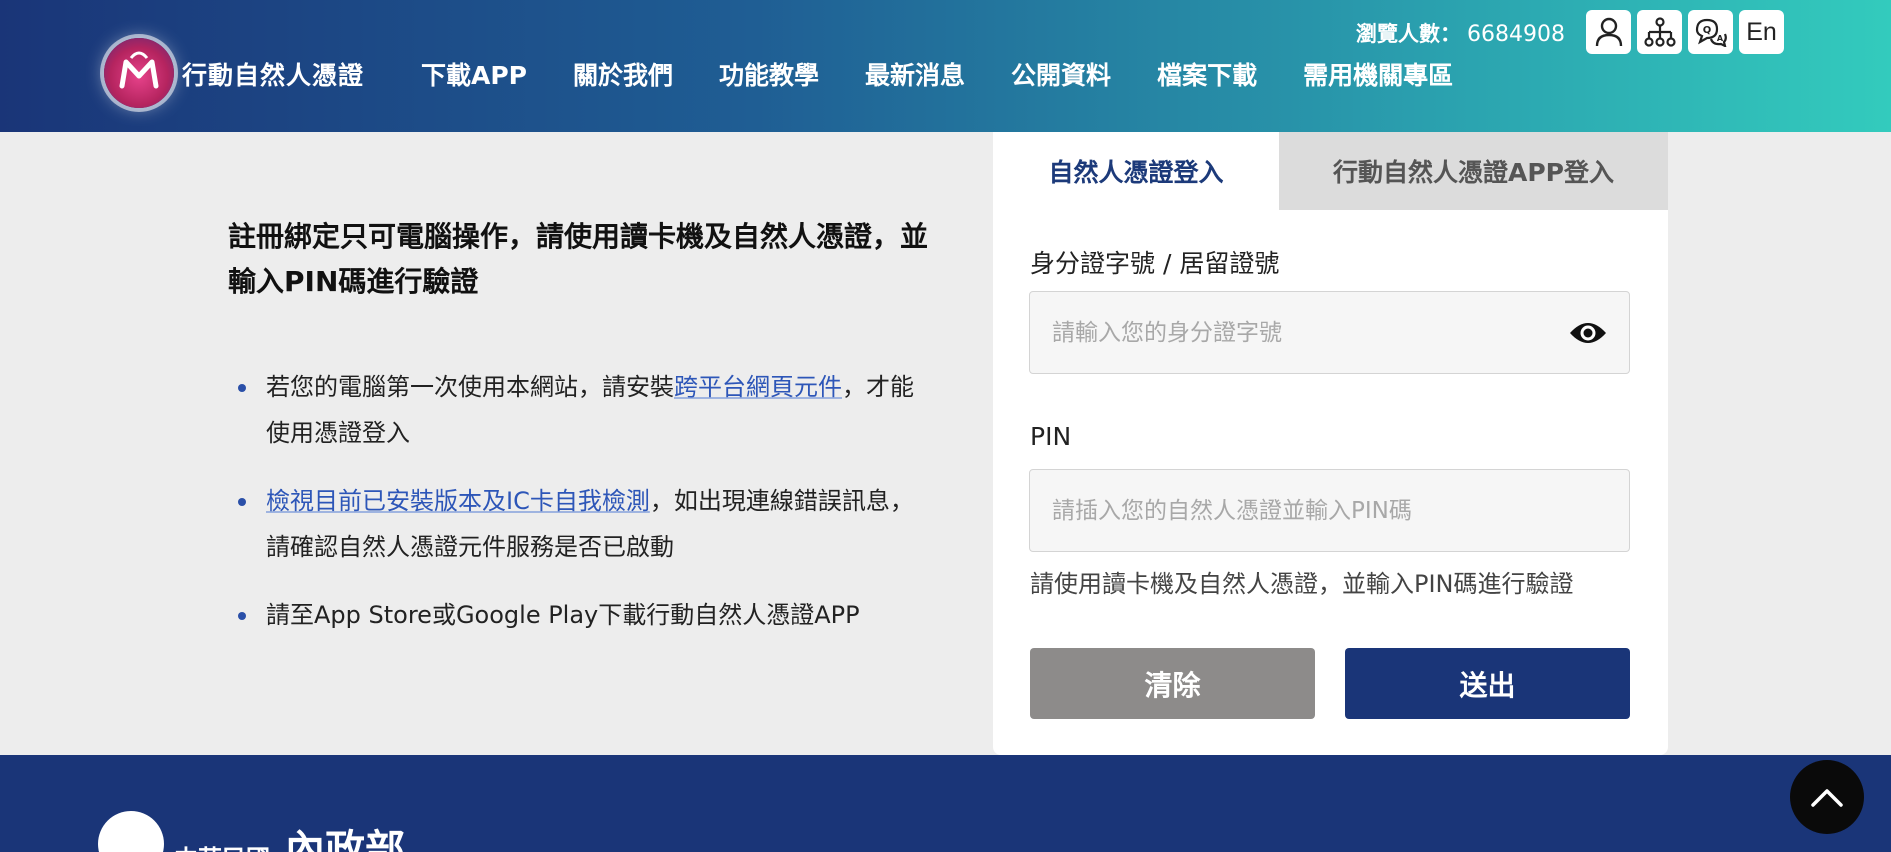  Describe the element at coordinates (222, 845) in the screenshot. I see `footer-country-name: 中華民國` at that location.